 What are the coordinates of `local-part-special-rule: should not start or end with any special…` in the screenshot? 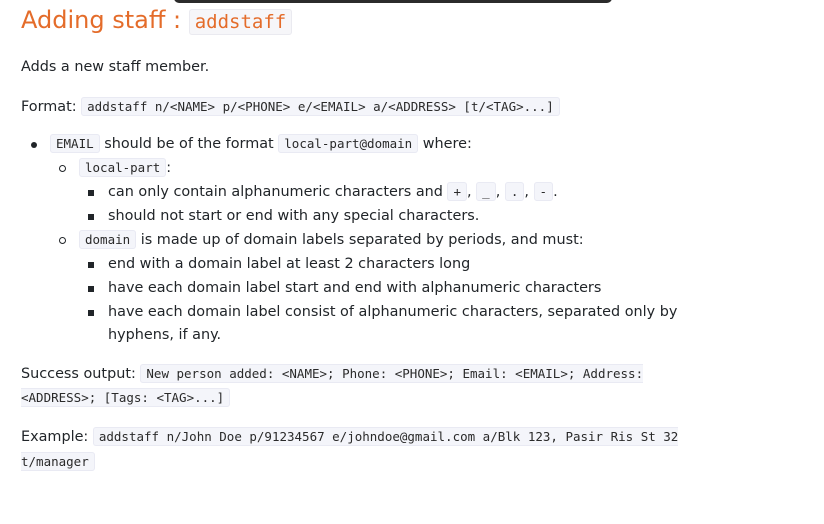 It's located at (404, 216).